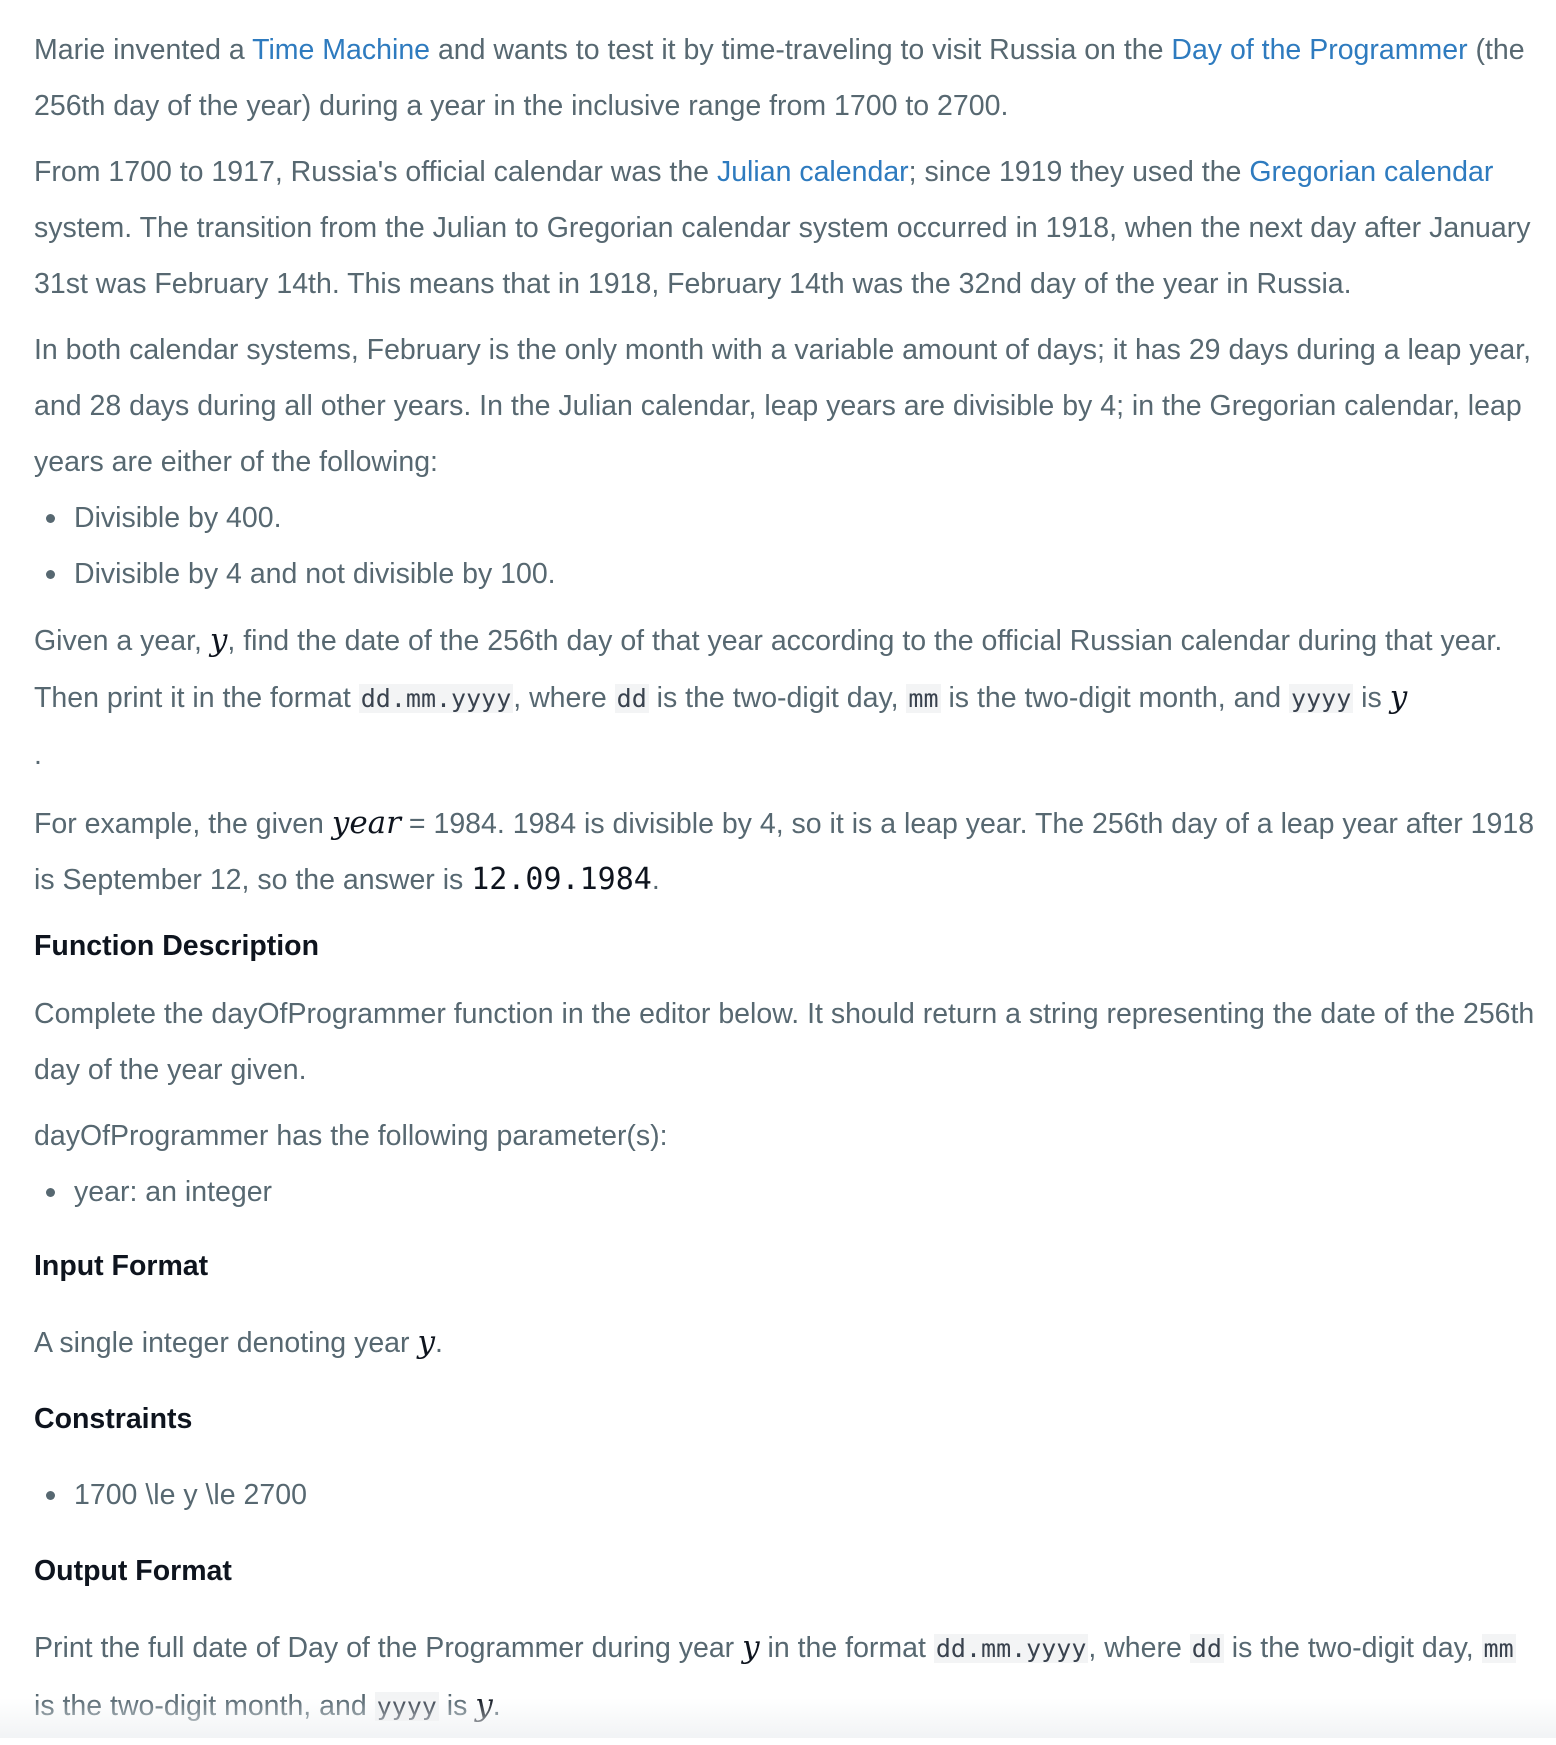 The image size is (1556, 1745). What do you see at coordinates (121, 1266) in the screenshot?
I see `input-format-heading: Input Format` at bounding box center [121, 1266].